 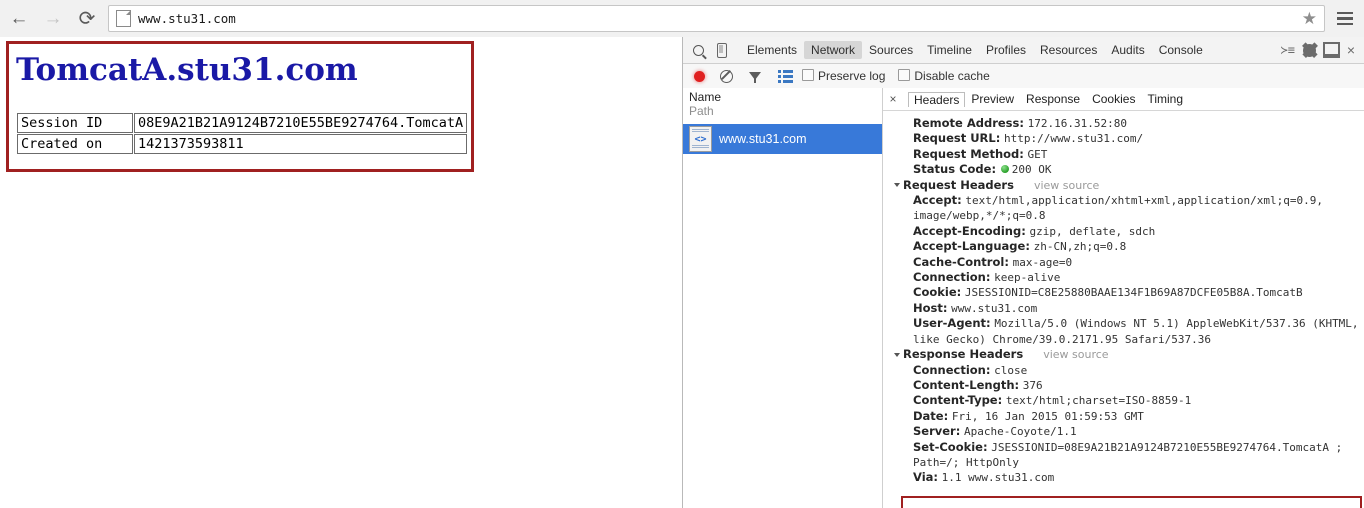 What do you see at coordinates (1006, 50) in the screenshot?
I see `tab-profiles: Profiles` at bounding box center [1006, 50].